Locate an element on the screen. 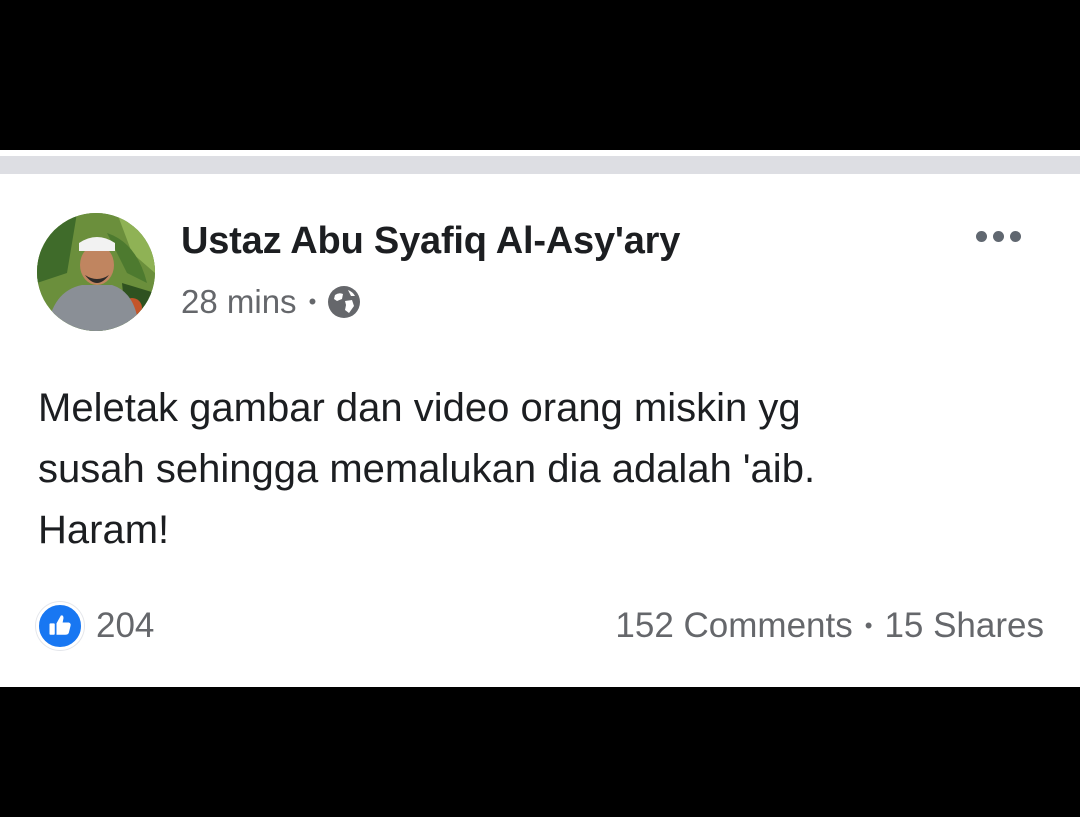  author-avatar is located at coordinates (96, 272).